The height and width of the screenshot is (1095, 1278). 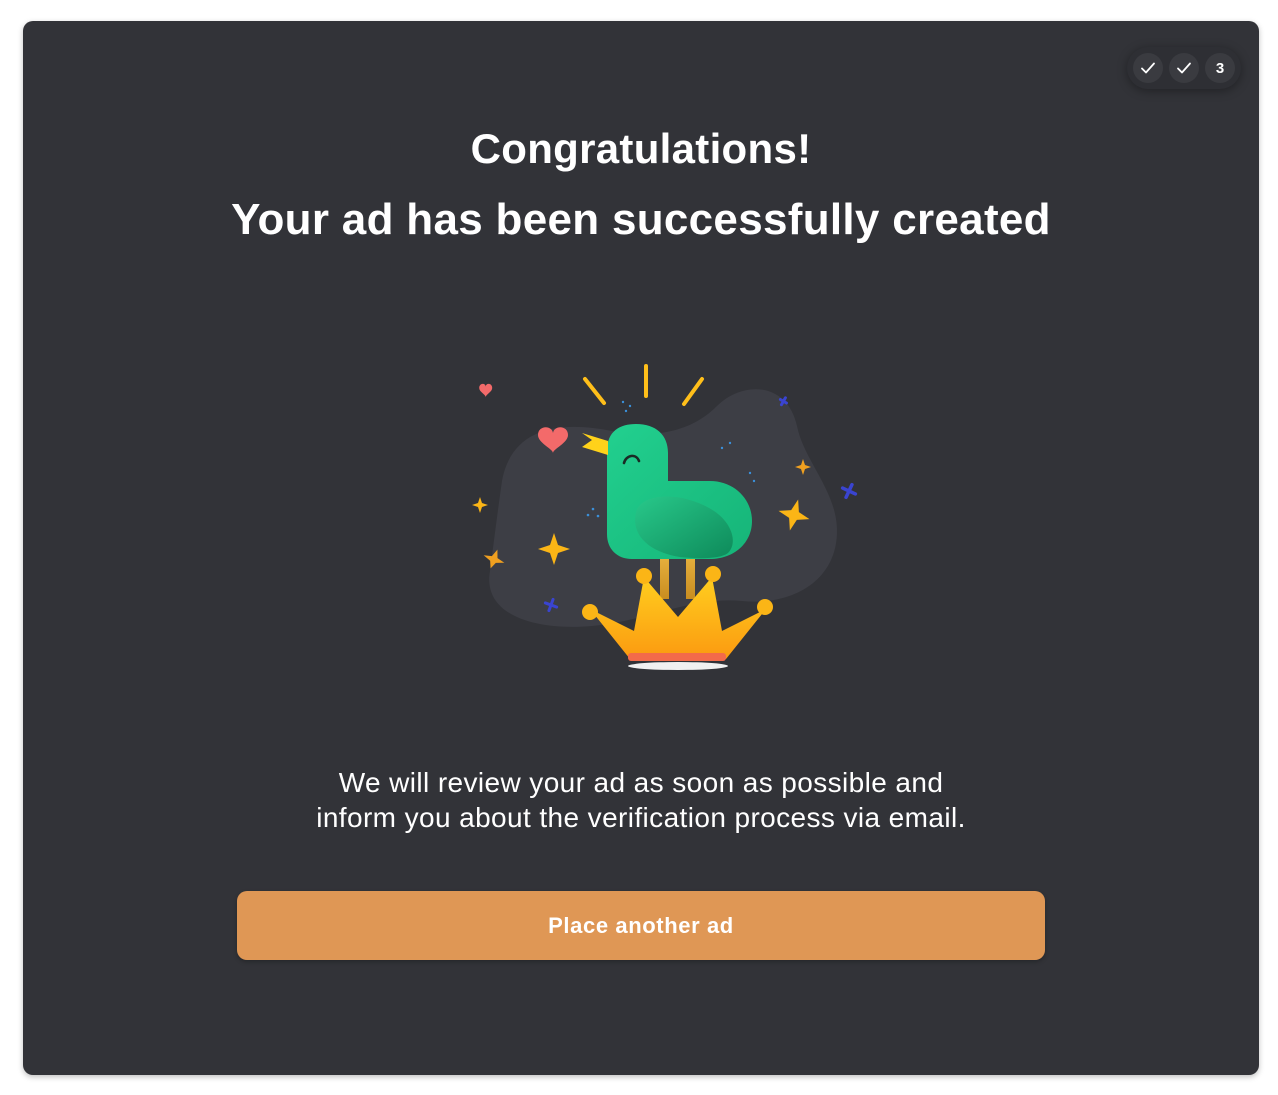 I want to click on step-1-completed, so click(x=1148, y=68).